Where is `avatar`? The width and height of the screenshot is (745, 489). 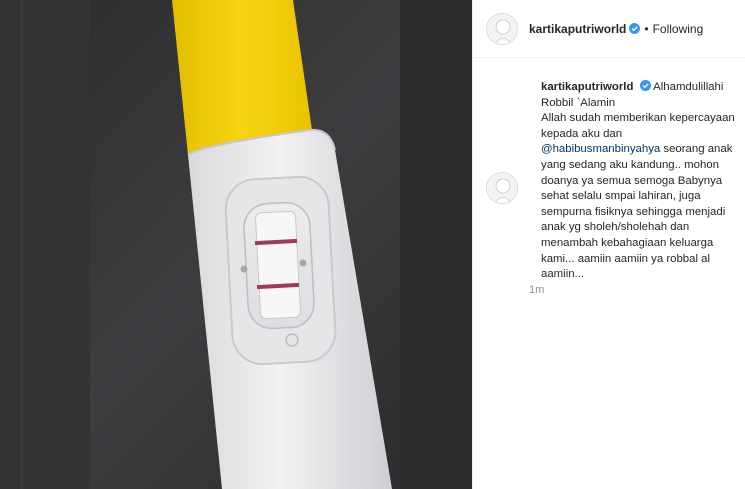 avatar is located at coordinates (502, 28).